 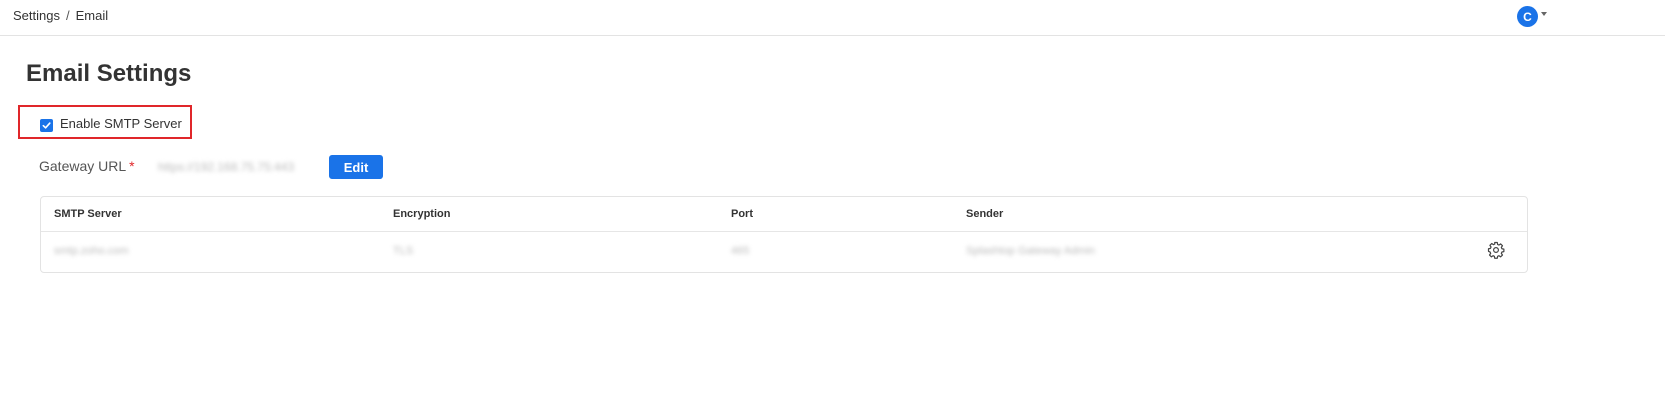 I want to click on table-header: SMTP Server Encryption Port Sender, so click(x=784, y=214).